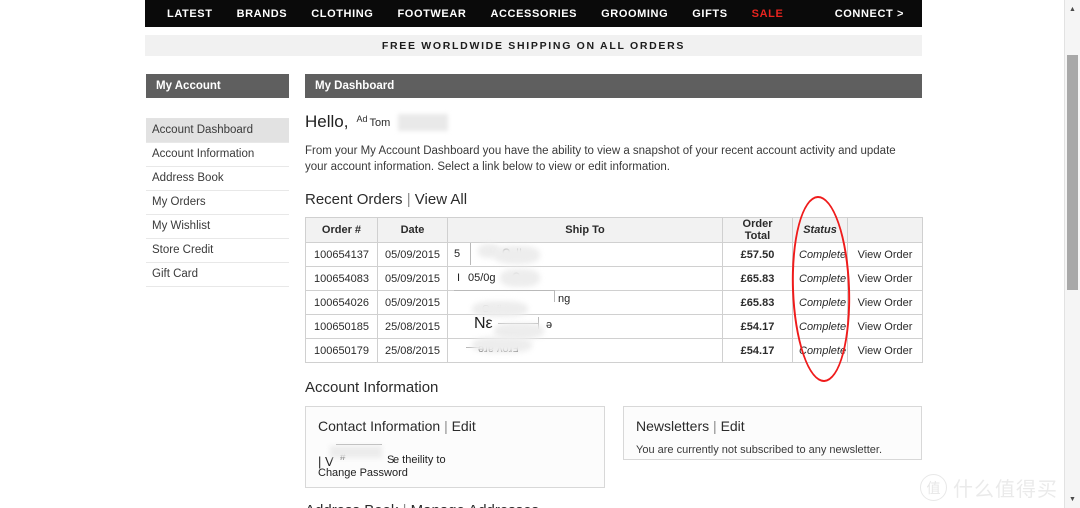 Image resolution: width=1080 pixels, height=508 pixels. What do you see at coordinates (372, 387) in the screenshot?
I see `account-information-title: Account Information` at bounding box center [372, 387].